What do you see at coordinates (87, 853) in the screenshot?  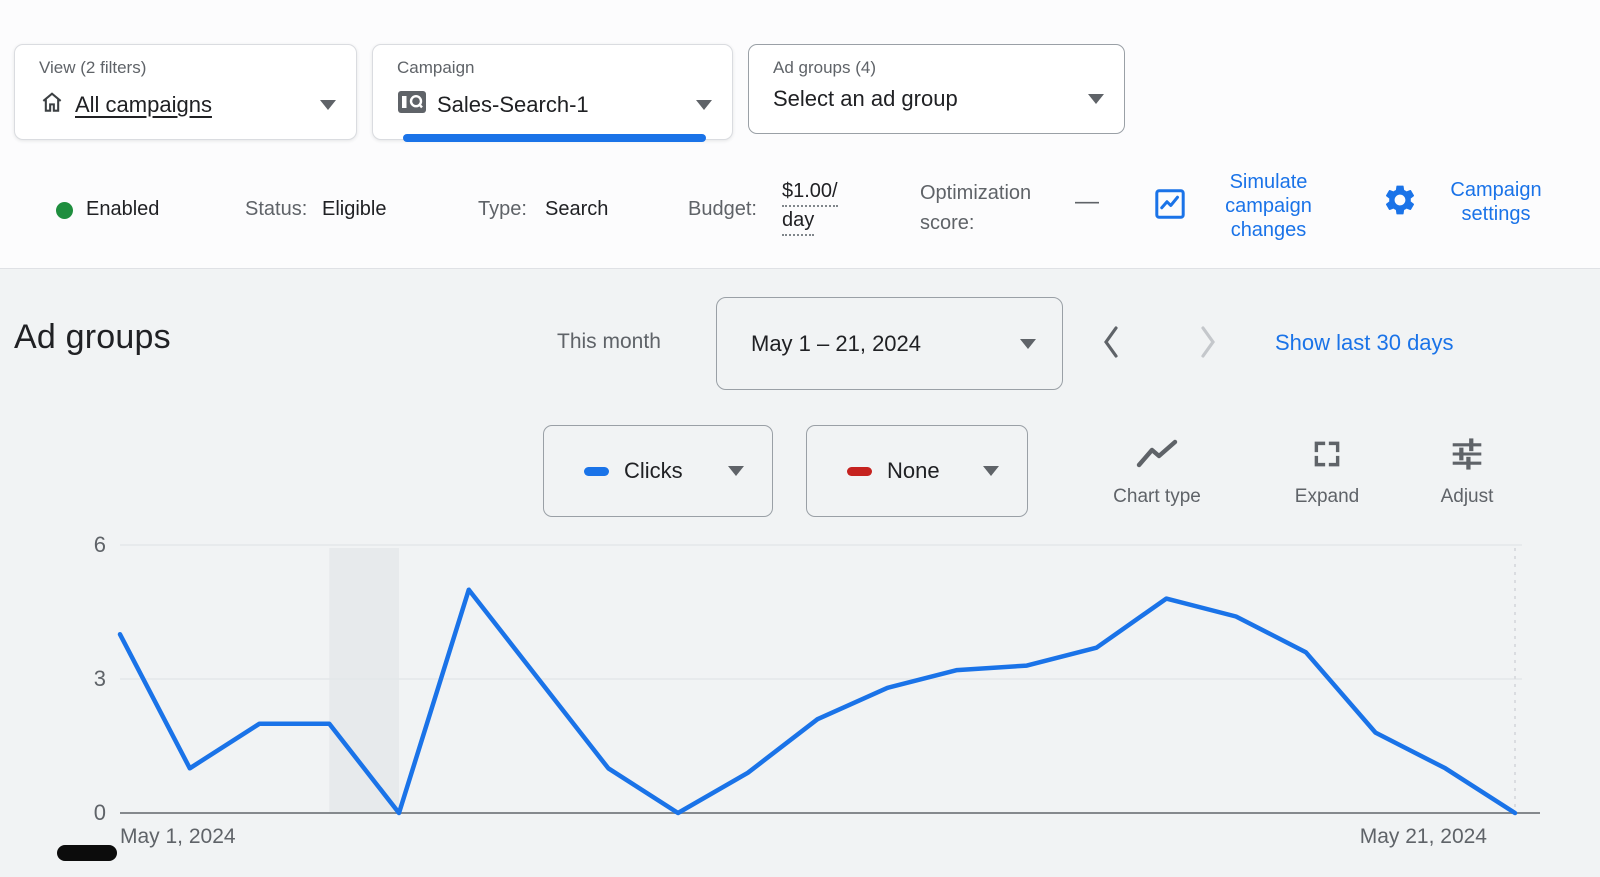 I see `scrubber-handle` at bounding box center [87, 853].